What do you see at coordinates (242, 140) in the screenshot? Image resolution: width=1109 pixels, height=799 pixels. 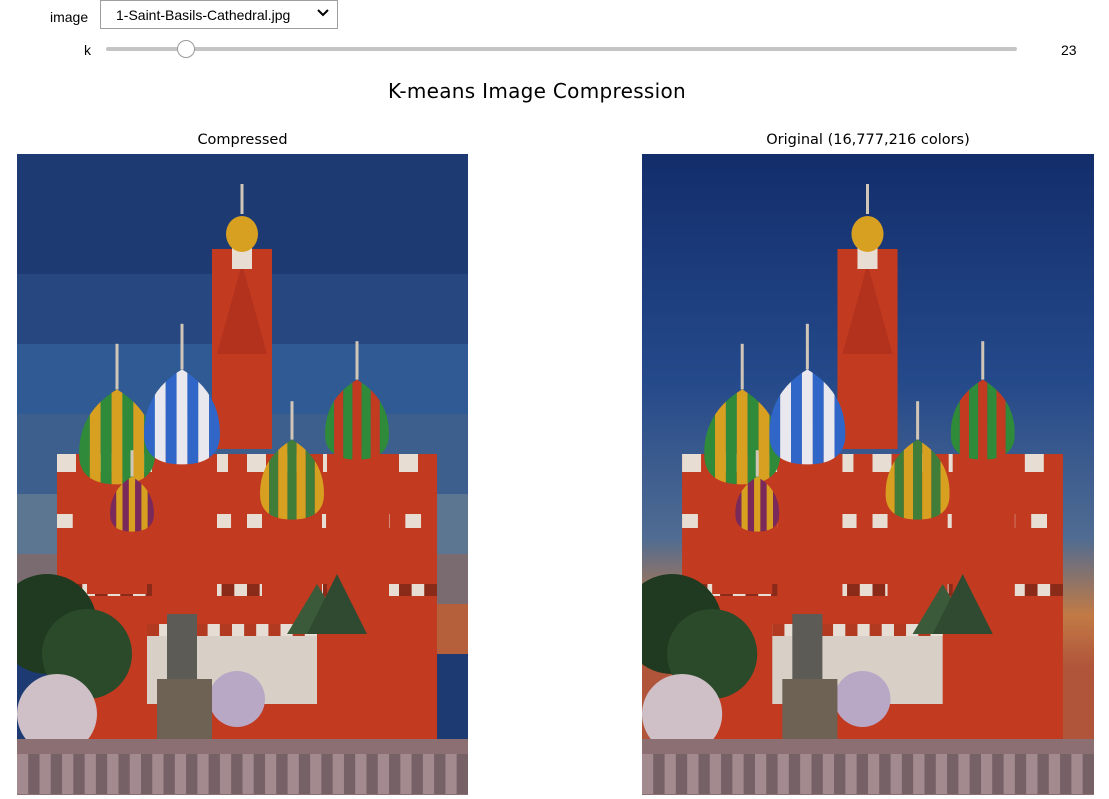 I see `compressed-title: Compressed` at bounding box center [242, 140].